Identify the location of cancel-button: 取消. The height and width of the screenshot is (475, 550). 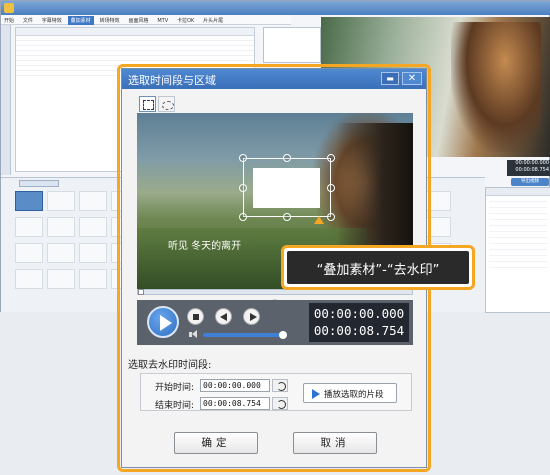
(335, 443).